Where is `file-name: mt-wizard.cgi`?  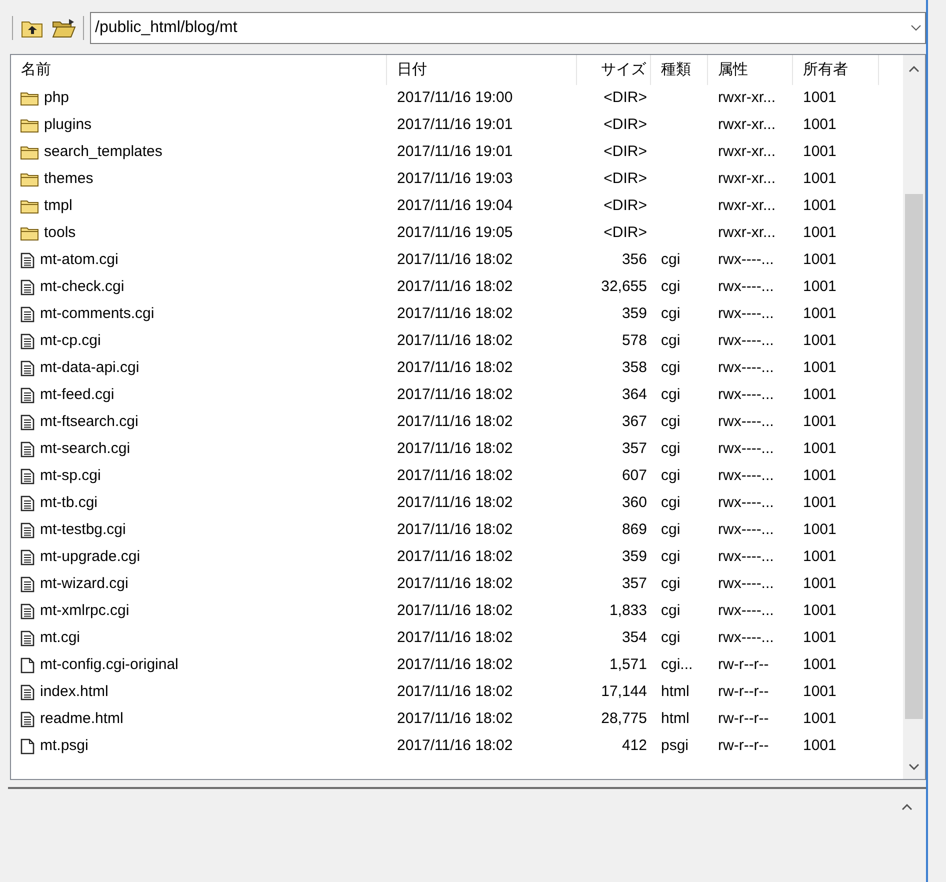 file-name: mt-wizard.cgi is located at coordinates (84, 584).